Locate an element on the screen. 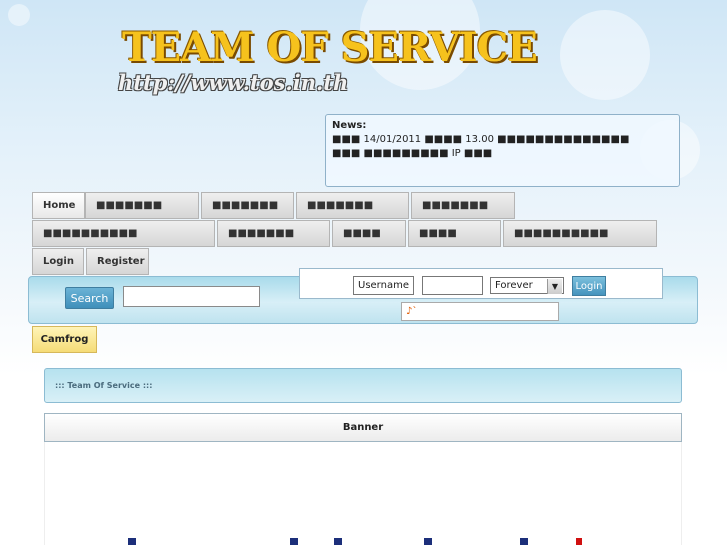 This screenshot has height=545, width=727. site-logo-title: TEAM OF SERVICE is located at coordinates (330, 47).